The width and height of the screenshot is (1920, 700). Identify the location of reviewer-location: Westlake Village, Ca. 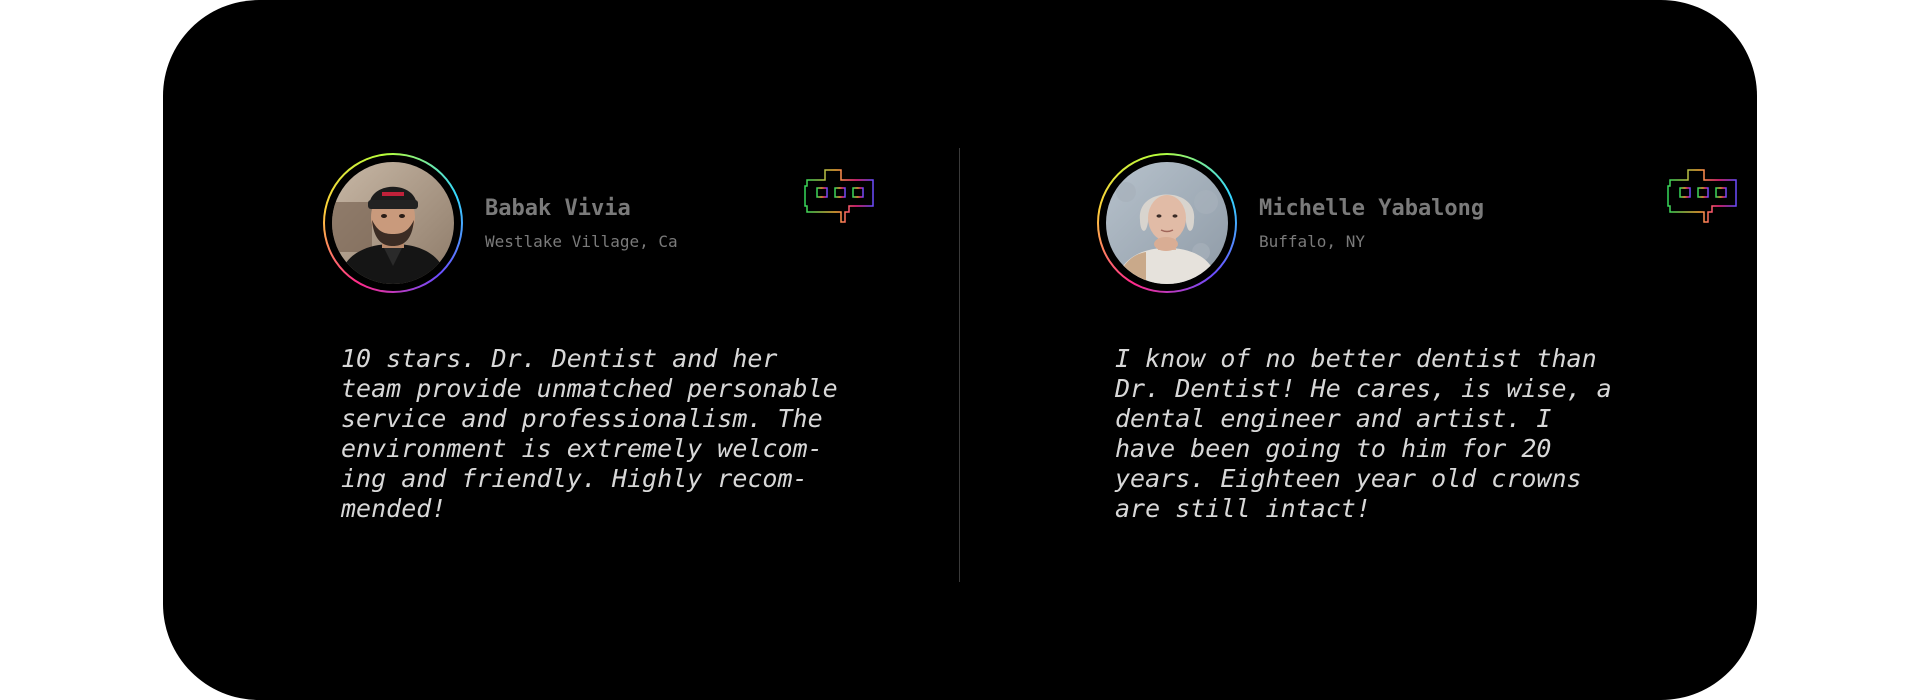
(581, 241).